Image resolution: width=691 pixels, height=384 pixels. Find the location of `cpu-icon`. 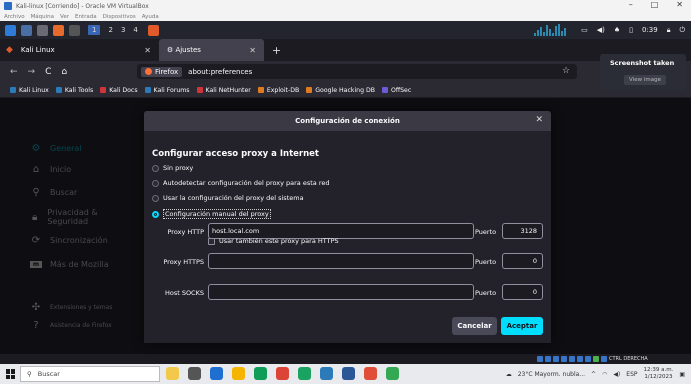

cpu-icon is located at coordinates (596, 359).